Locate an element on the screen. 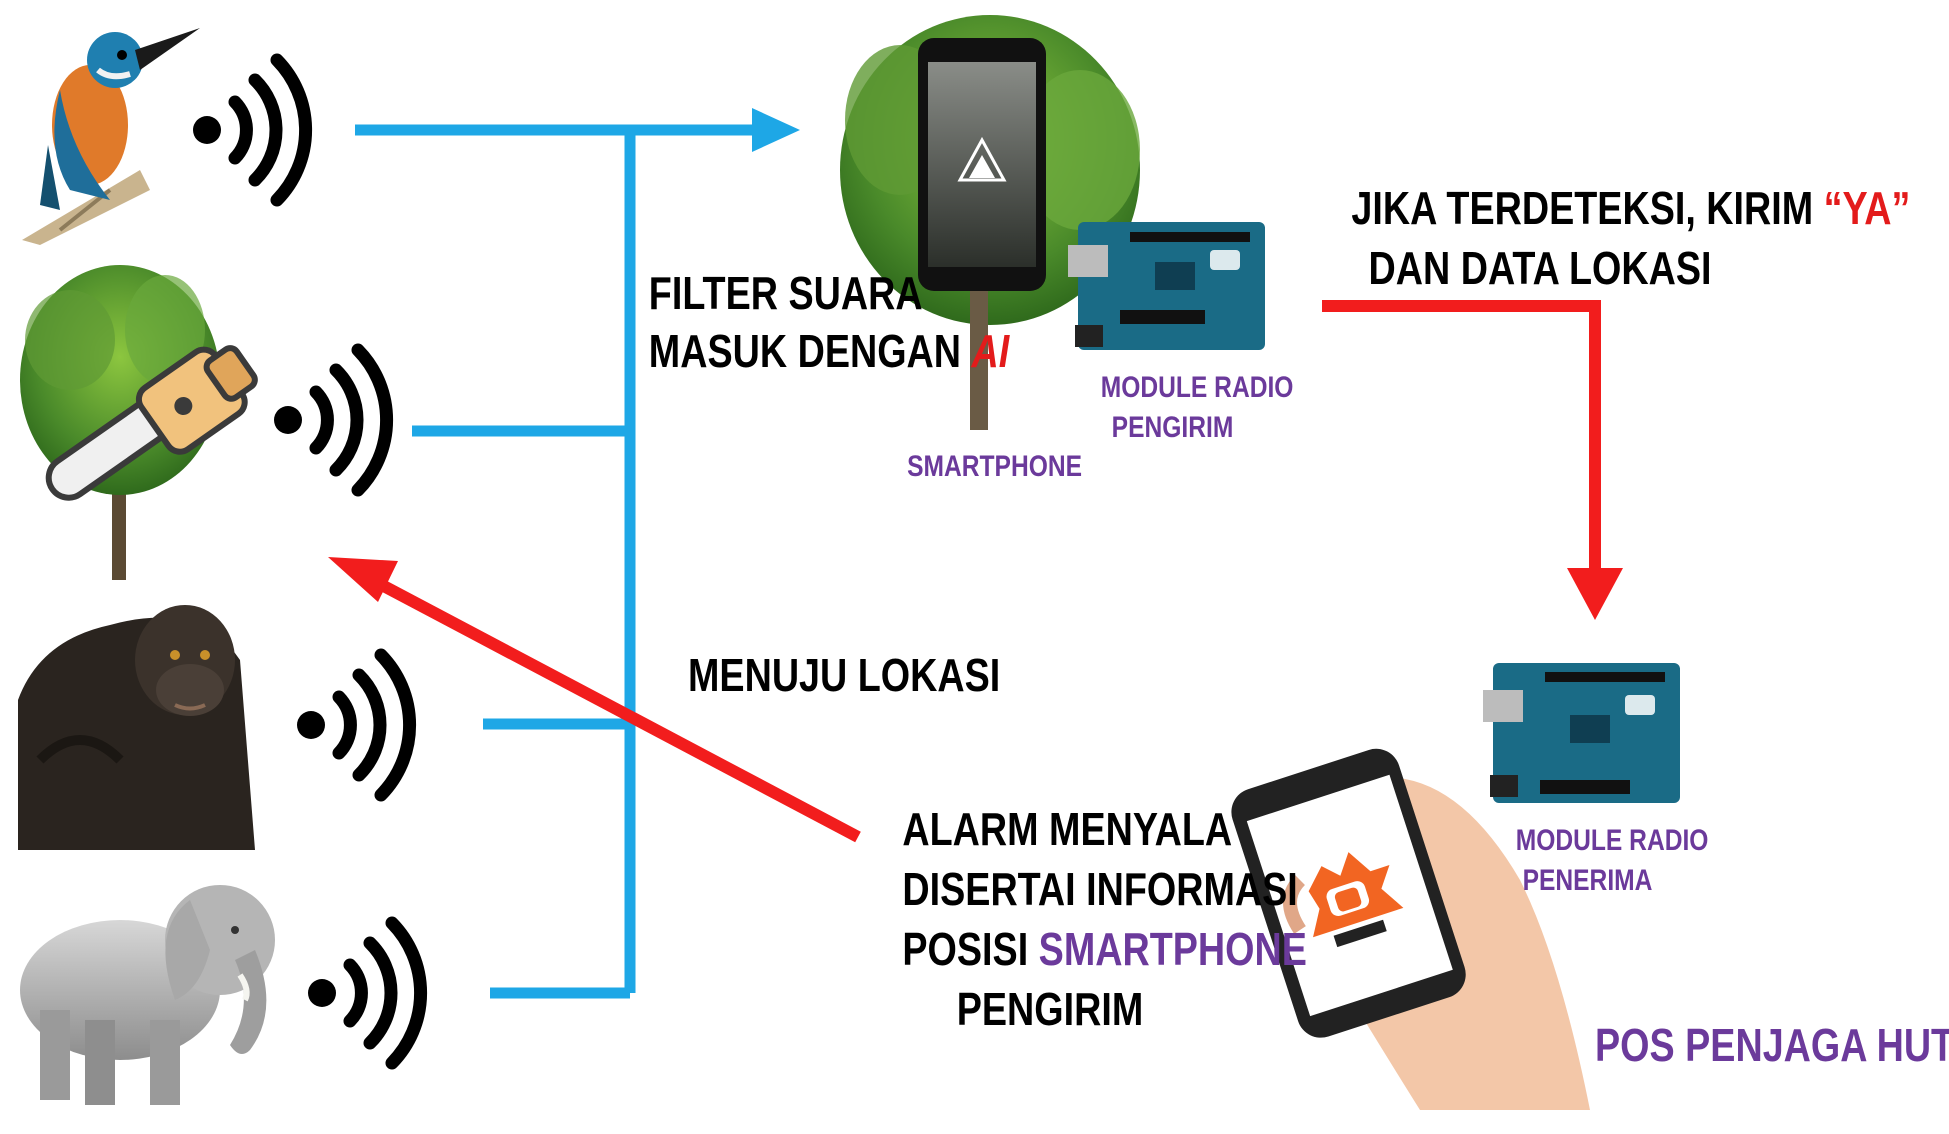 The width and height of the screenshot is (1949, 1134). smartphone-label: SMARTPHONE is located at coordinates (995, 466).